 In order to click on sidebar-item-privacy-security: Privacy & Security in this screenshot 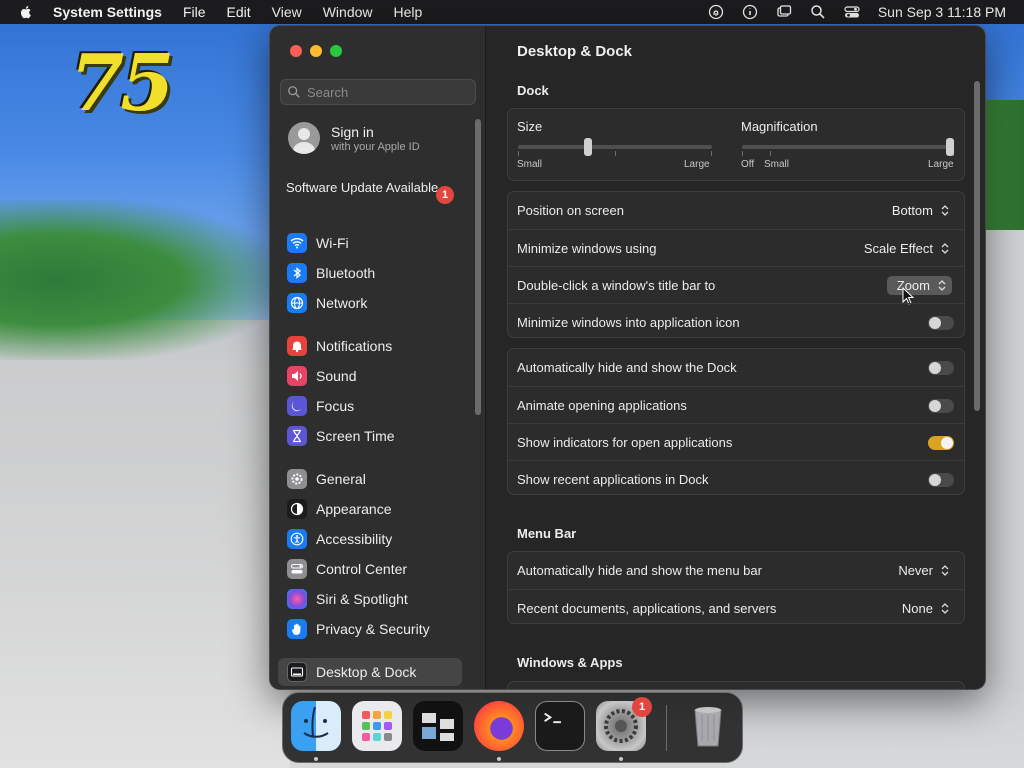, I will do `click(370, 629)`.